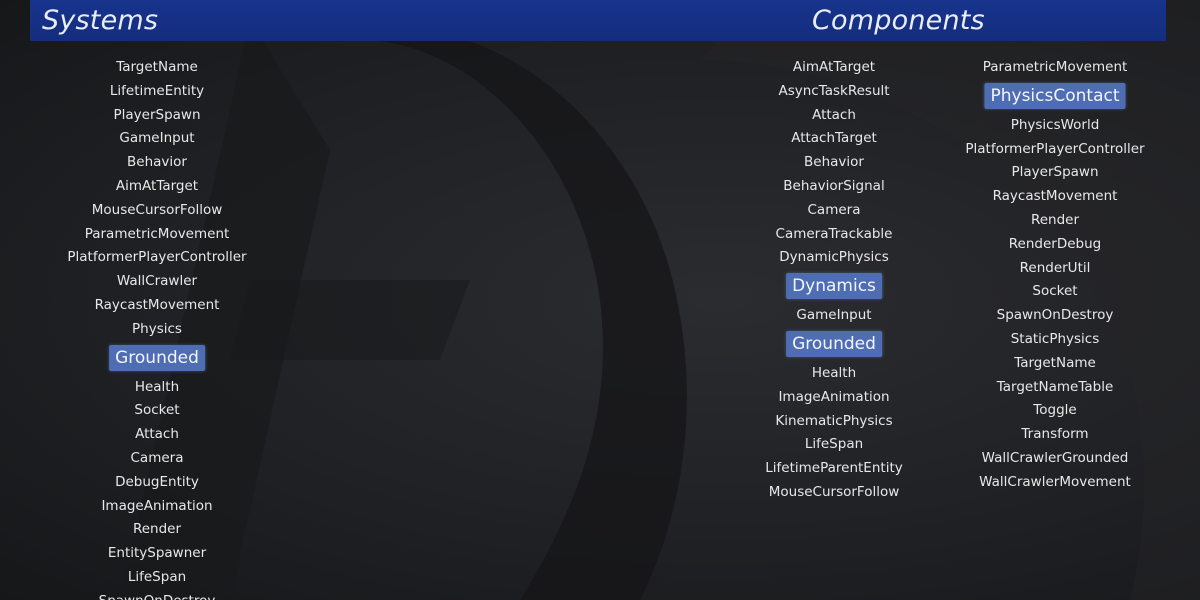  I want to click on list-item-highlighted: PhysicsContact, so click(1055, 95).